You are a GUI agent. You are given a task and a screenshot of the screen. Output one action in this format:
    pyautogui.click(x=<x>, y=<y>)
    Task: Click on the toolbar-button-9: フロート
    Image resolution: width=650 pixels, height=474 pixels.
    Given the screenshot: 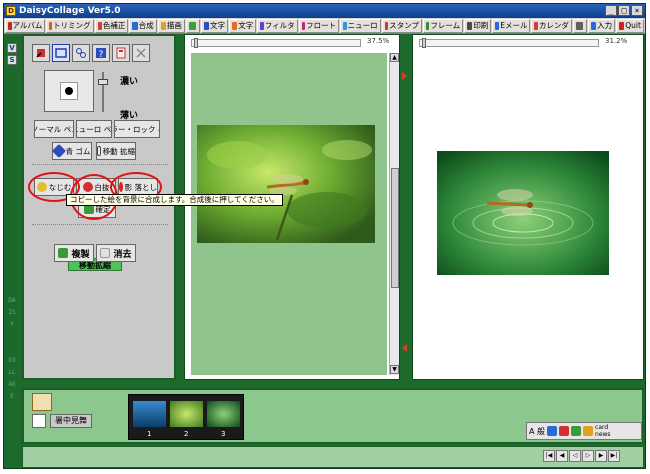 What is the action you would take?
    pyautogui.click(x=319, y=25)
    